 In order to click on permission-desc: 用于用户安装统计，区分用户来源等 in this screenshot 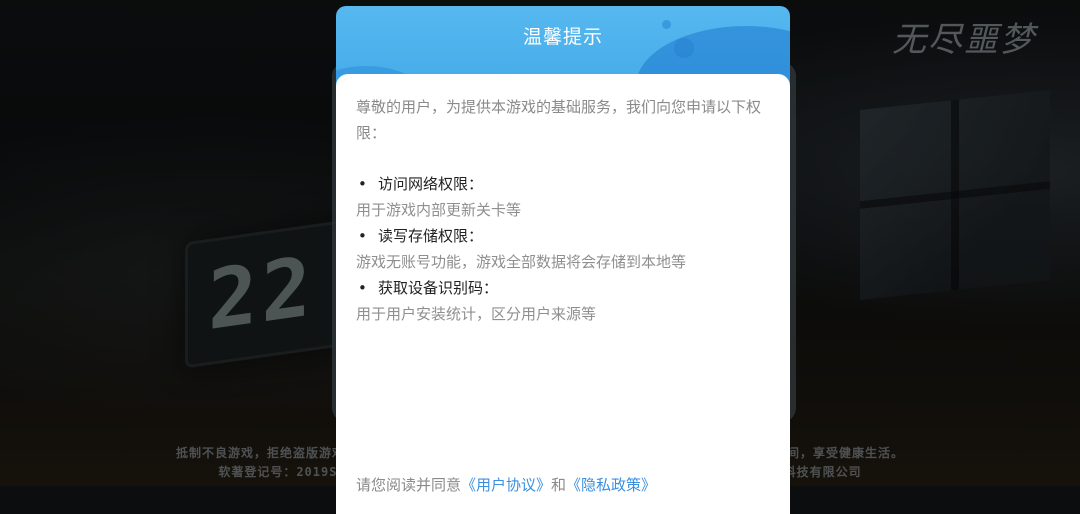, I will do `click(476, 314)`.